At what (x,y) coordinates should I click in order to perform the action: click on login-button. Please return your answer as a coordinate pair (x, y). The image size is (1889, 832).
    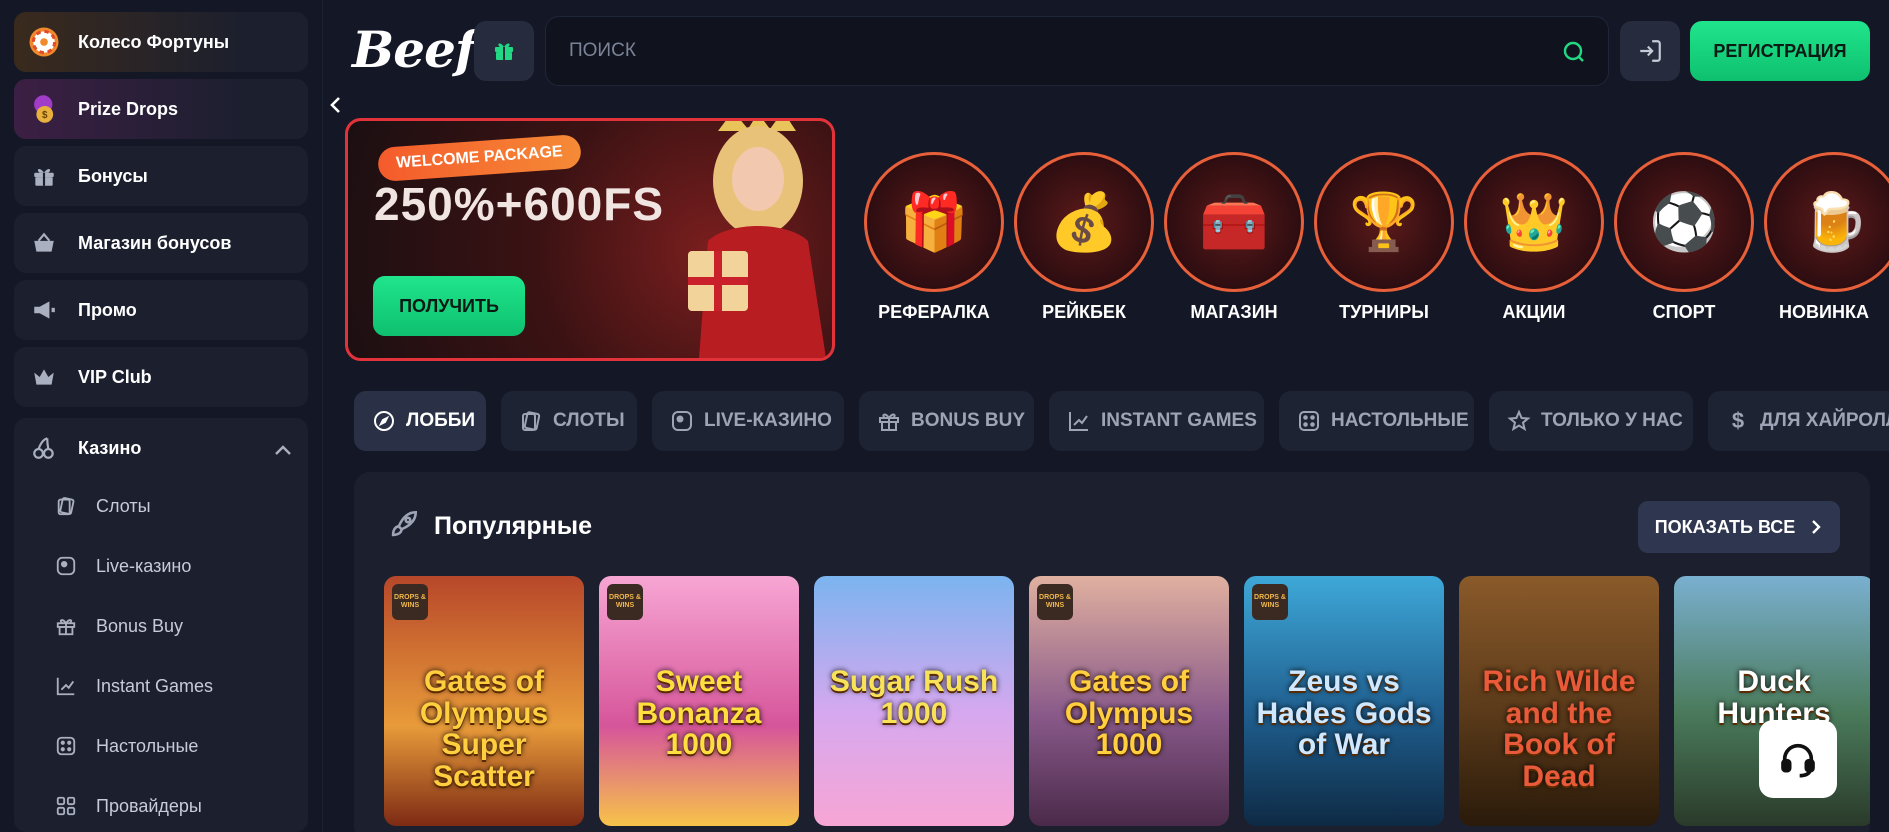
    Looking at the image, I should click on (1650, 51).